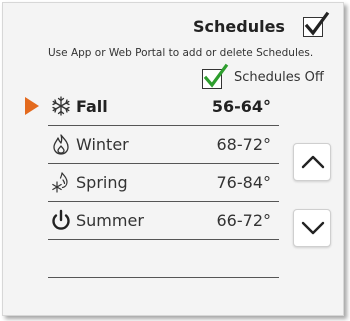 The height and width of the screenshot is (321, 350). I want to click on power-icon, so click(61, 219).